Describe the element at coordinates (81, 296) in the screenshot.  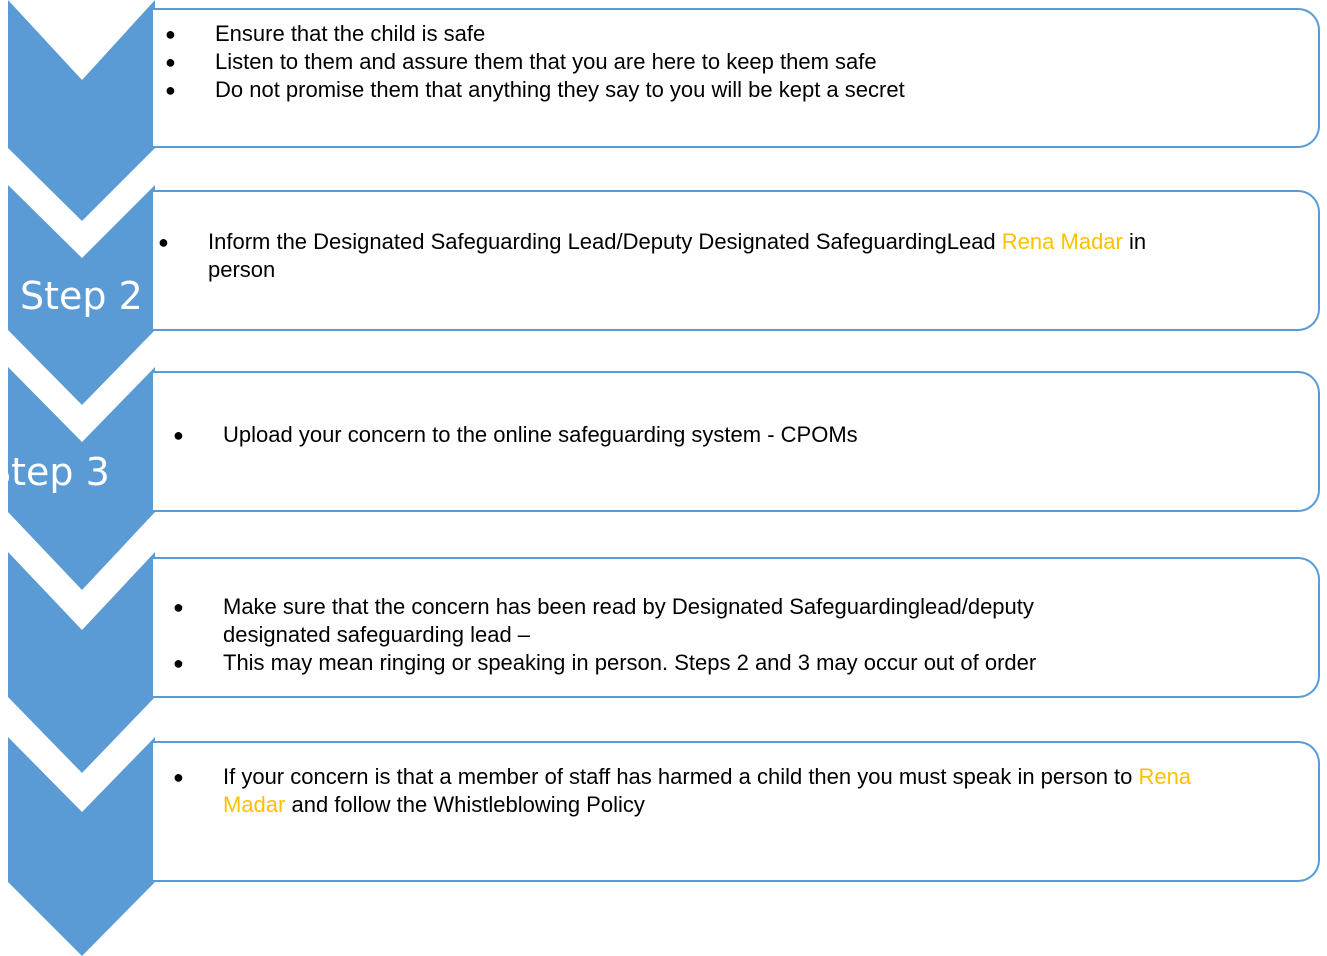
I see `step-2-label: Step 2` at that location.